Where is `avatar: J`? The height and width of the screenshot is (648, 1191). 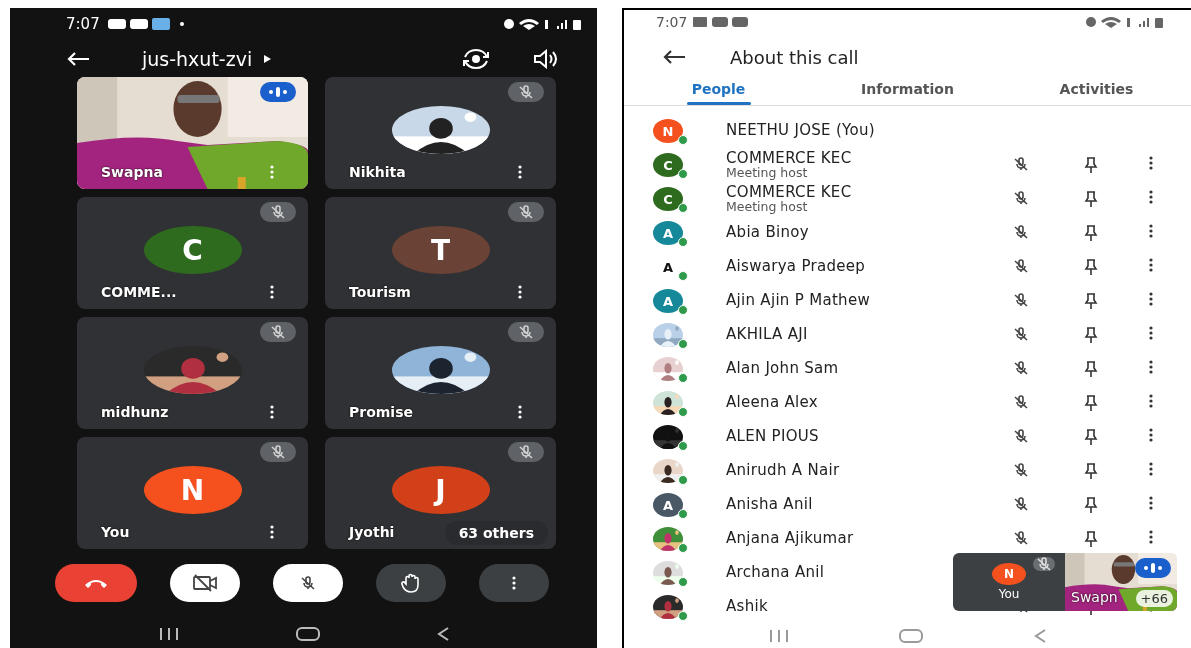 avatar: J is located at coordinates (440, 490).